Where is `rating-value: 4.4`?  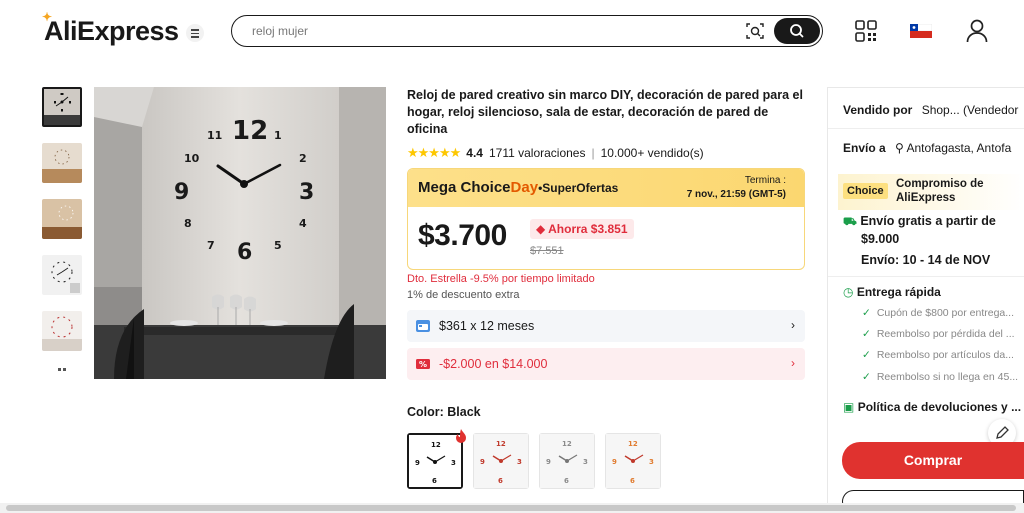 rating-value: 4.4 is located at coordinates (474, 153).